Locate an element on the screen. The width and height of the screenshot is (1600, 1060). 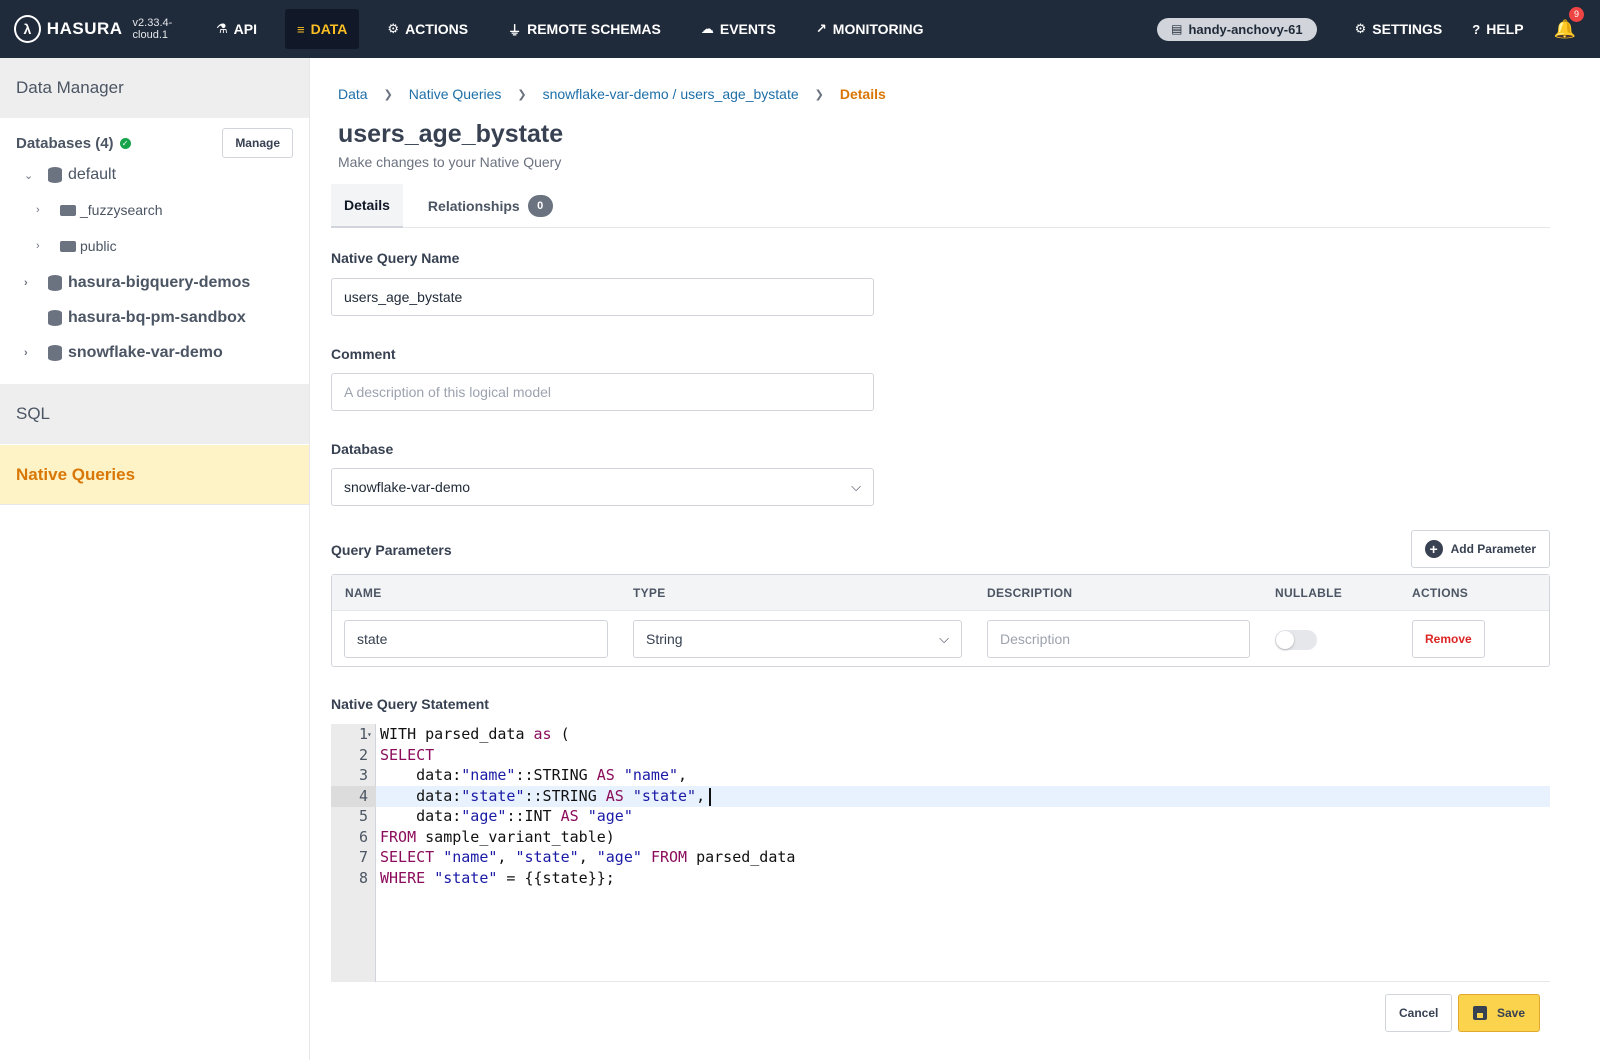
param-type-value: String is located at coordinates (664, 639).